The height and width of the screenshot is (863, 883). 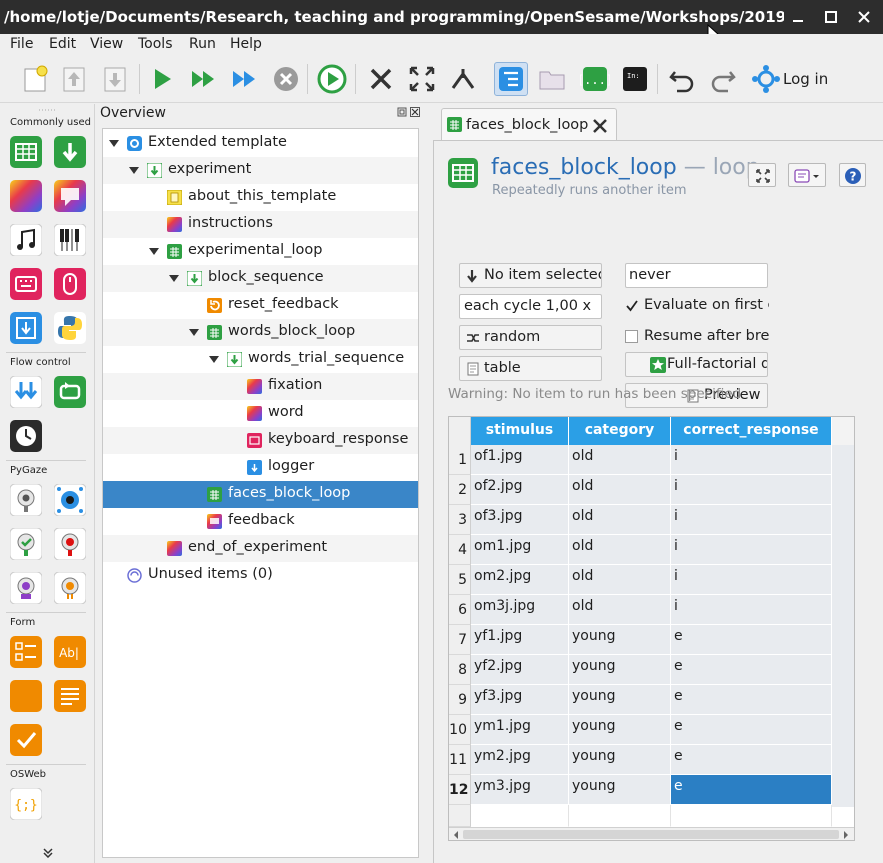 I want to click on row-number: 11, so click(x=460, y=760).